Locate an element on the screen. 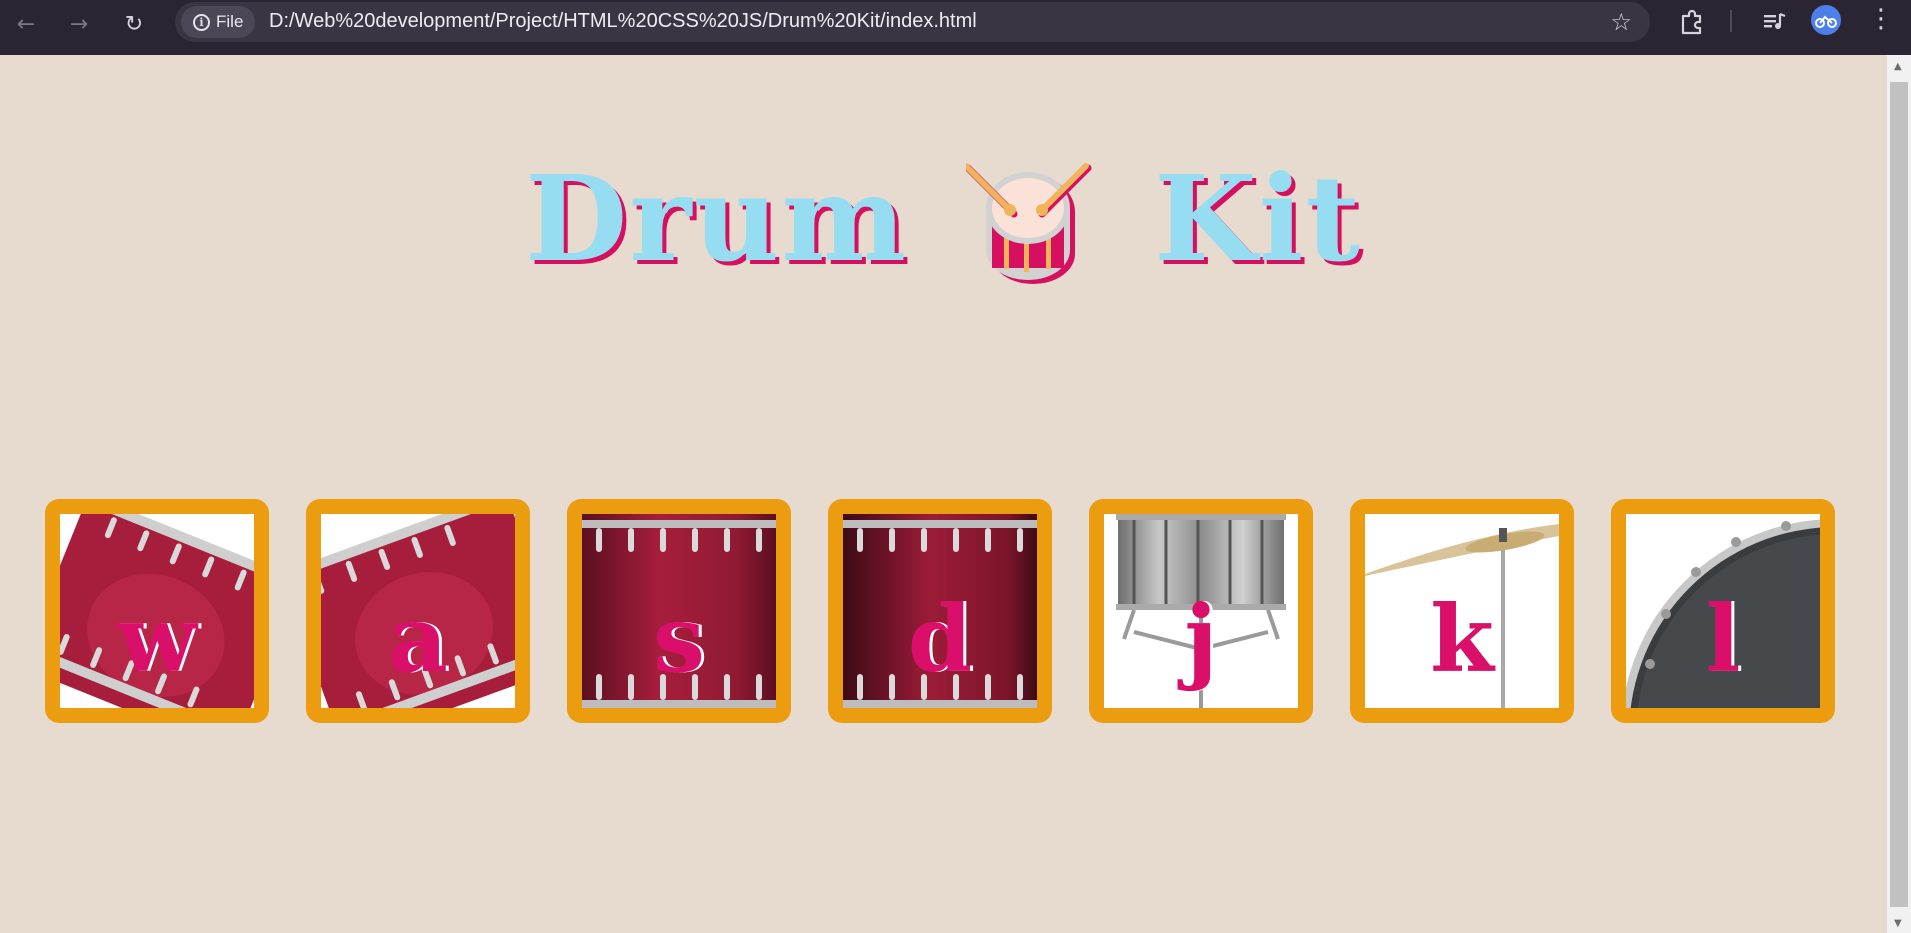  key-label: s is located at coordinates (679, 639).